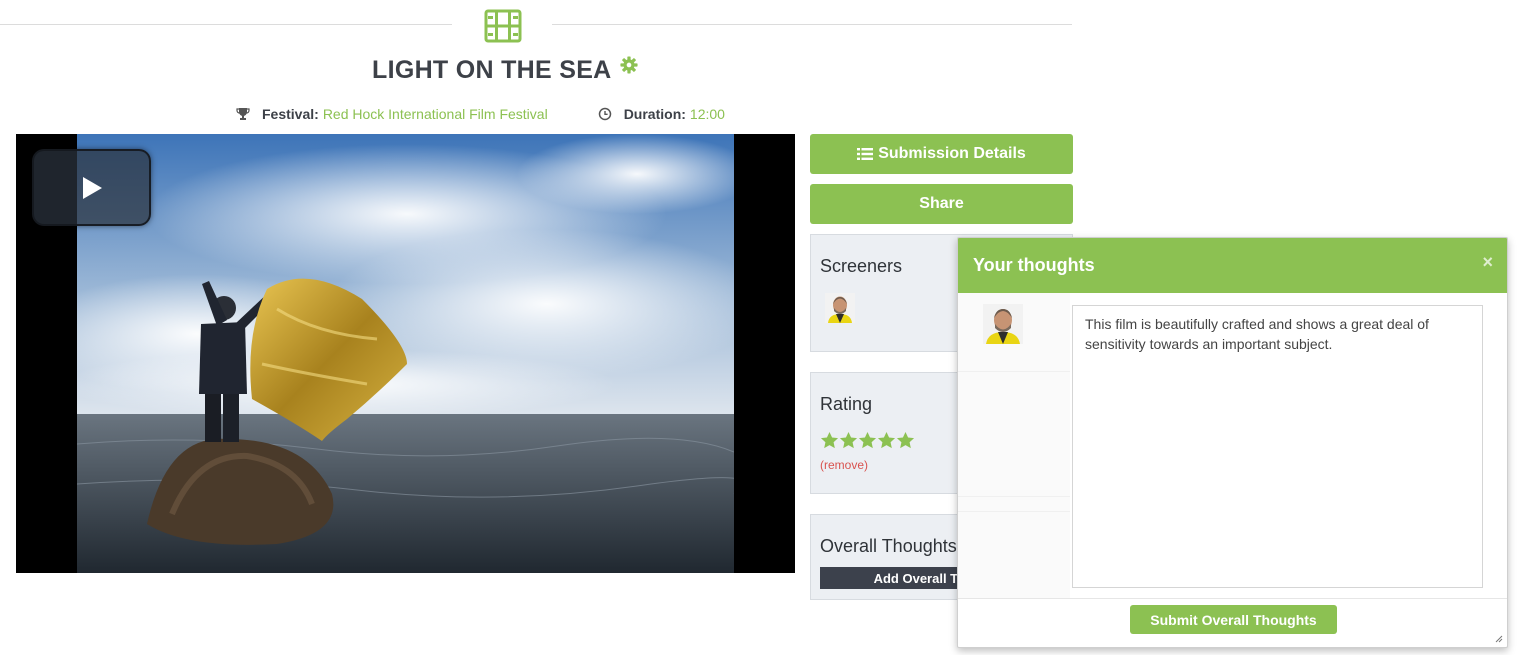 The image size is (1520, 655). Describe the element at coordinates (435, 114) in the screenshot. I see `festival-link: Red Hock International Film Festival` at that location.